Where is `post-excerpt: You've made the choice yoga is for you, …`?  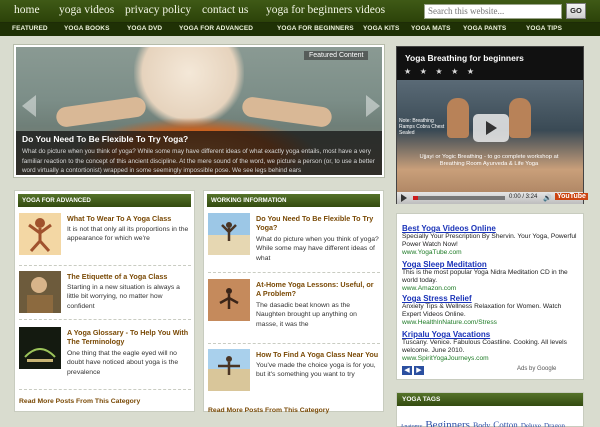
post-excerpt: You've made the choice yoga is for you, … is located at coordinates (316, 370).